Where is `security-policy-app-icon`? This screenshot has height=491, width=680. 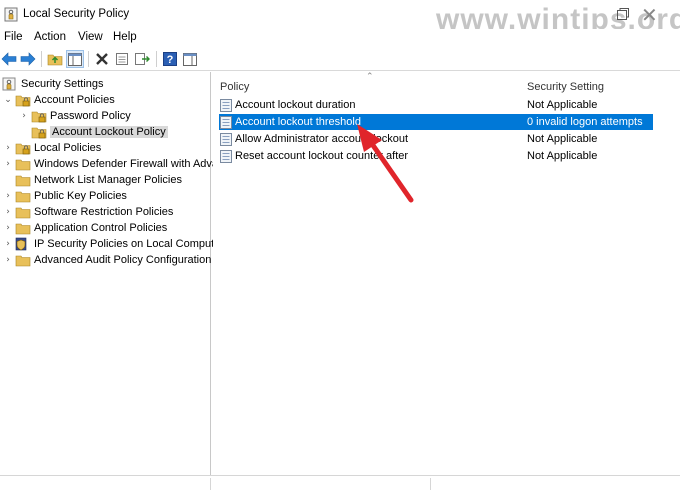 security-policy-app-icon is located at coordinates (11, 14).